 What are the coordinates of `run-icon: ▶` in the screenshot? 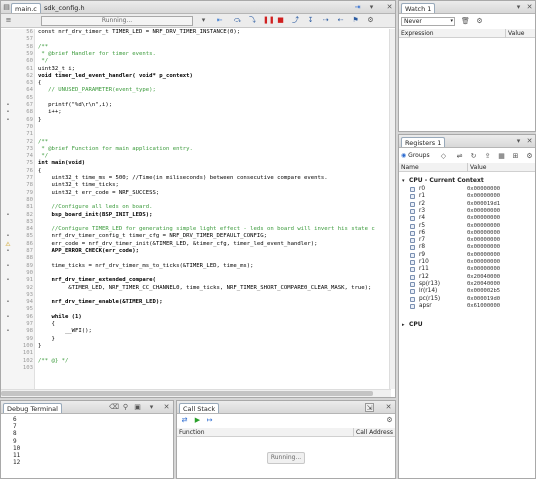 It's located at (197, 420).